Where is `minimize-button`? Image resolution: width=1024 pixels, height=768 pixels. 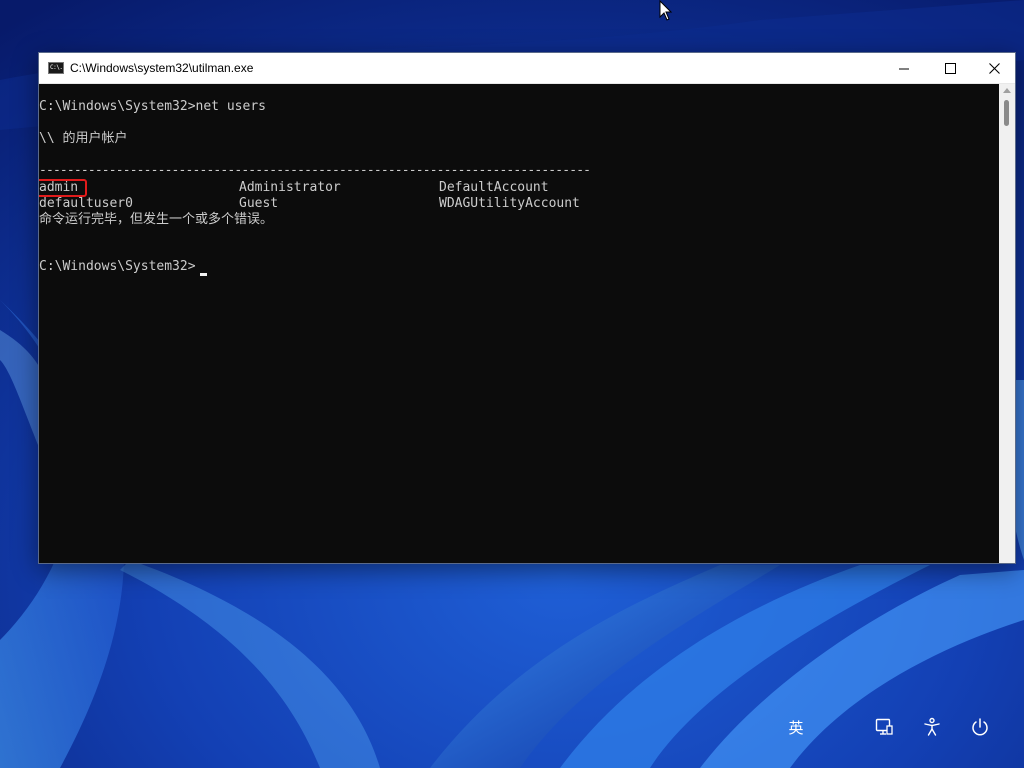
minimize-button is located at coordinates (904, 68).